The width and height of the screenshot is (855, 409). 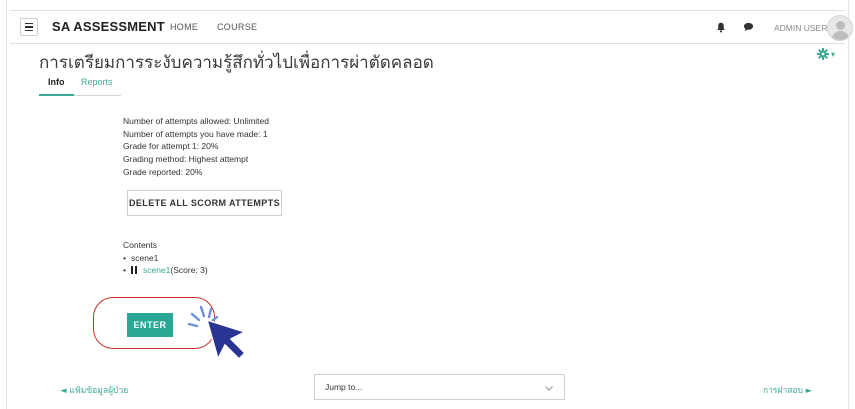 What do you see at coordinates (150, 325) in the screenshot?
I see `enter-button: ENTER` at bounding box center [150, 325].